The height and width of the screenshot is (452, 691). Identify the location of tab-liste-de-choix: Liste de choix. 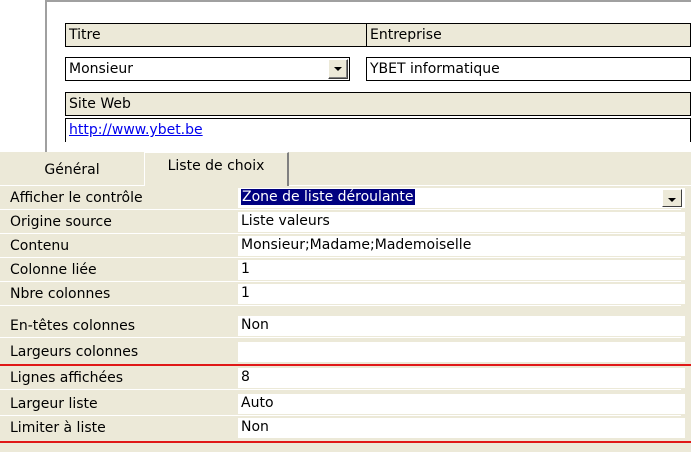
(216, 169).